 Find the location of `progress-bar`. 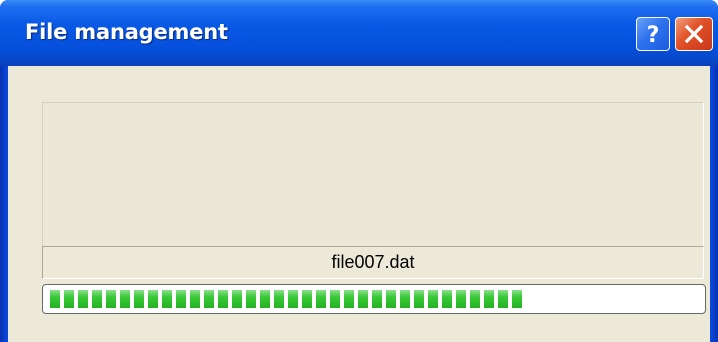

progress-bar is located at coordinates (374, 299).